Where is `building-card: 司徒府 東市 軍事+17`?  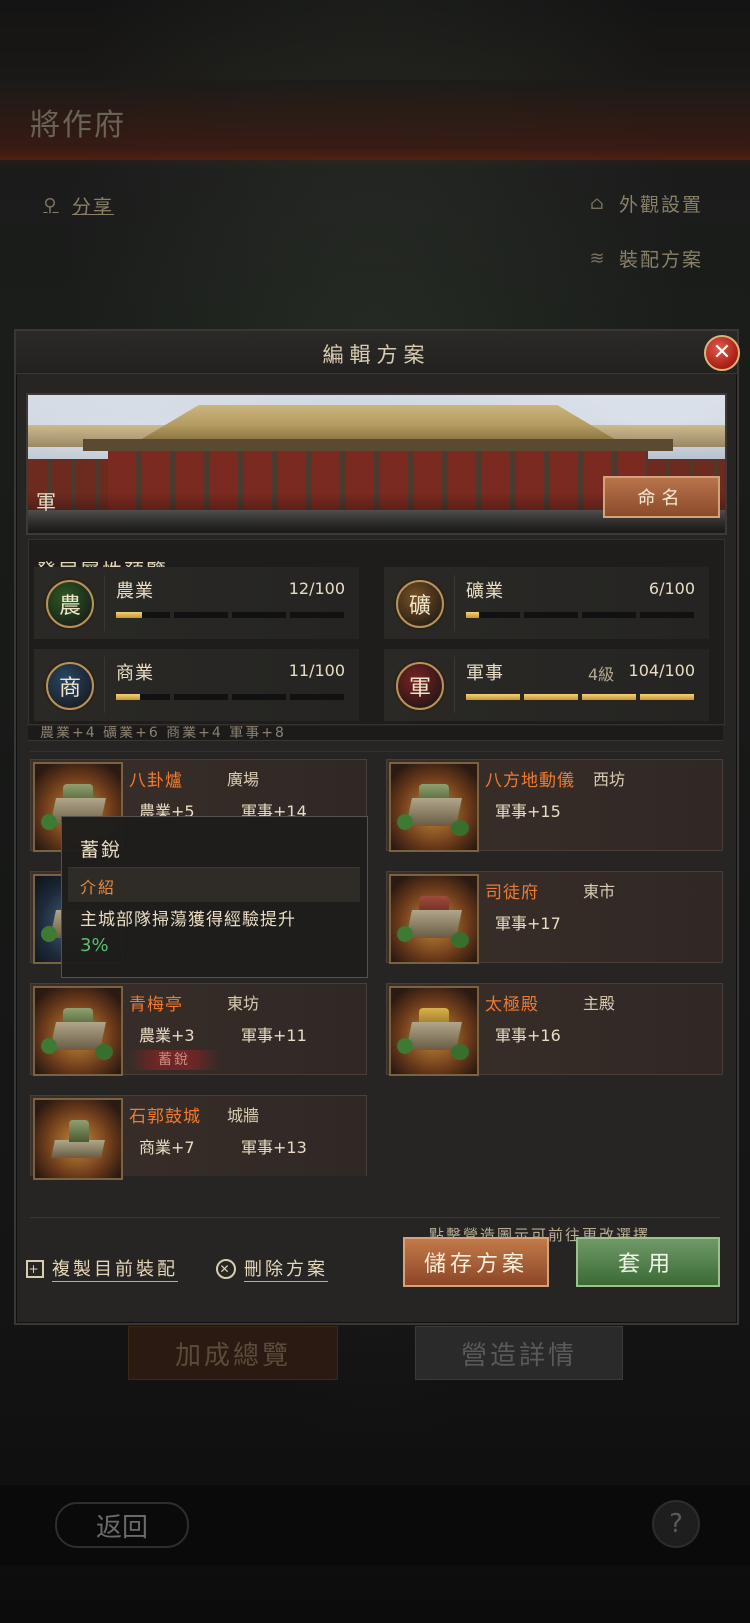
building-card: 司徒府 東市 軍事+17 is located at coordinates (554, 917).